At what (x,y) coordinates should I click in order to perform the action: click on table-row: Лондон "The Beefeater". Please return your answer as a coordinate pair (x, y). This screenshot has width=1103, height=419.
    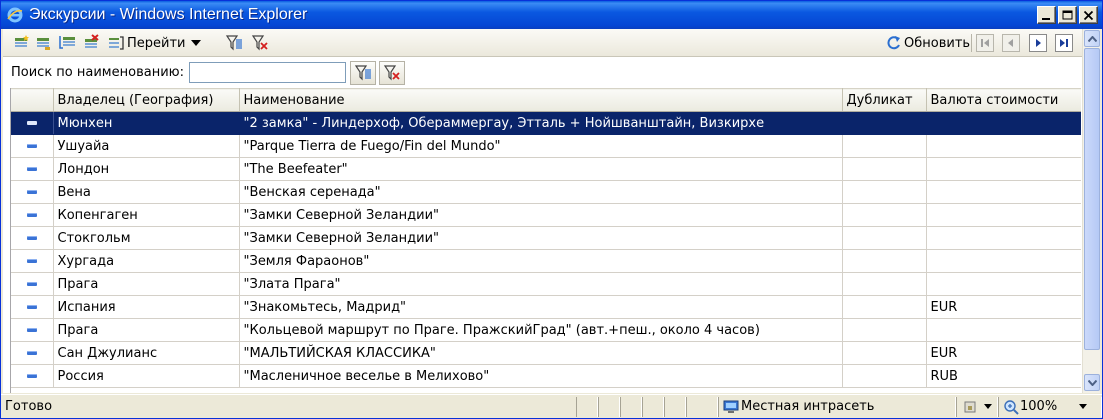
    Looking at the image, I should click on (546, 169).